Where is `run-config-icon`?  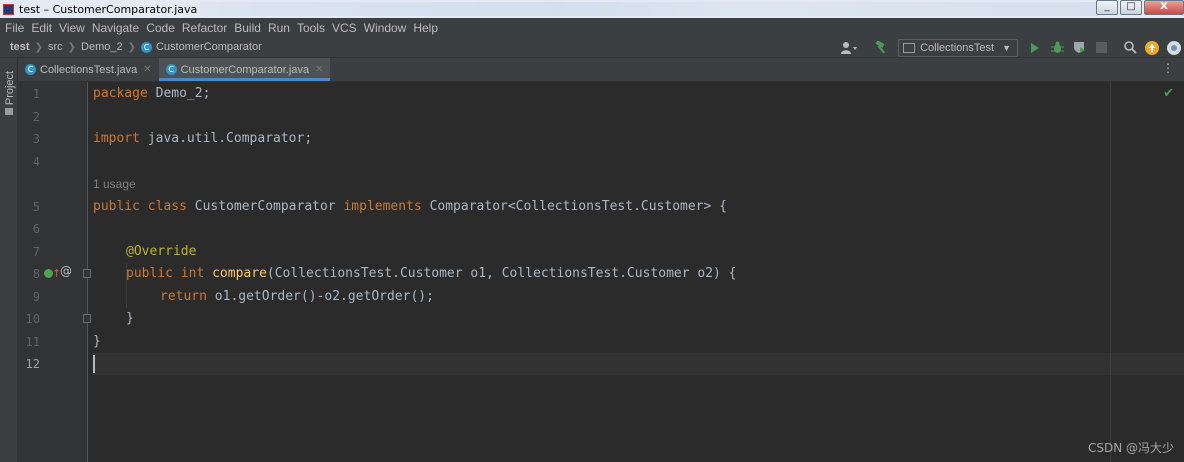 run-config-icon is located at coordinates (909, 47).